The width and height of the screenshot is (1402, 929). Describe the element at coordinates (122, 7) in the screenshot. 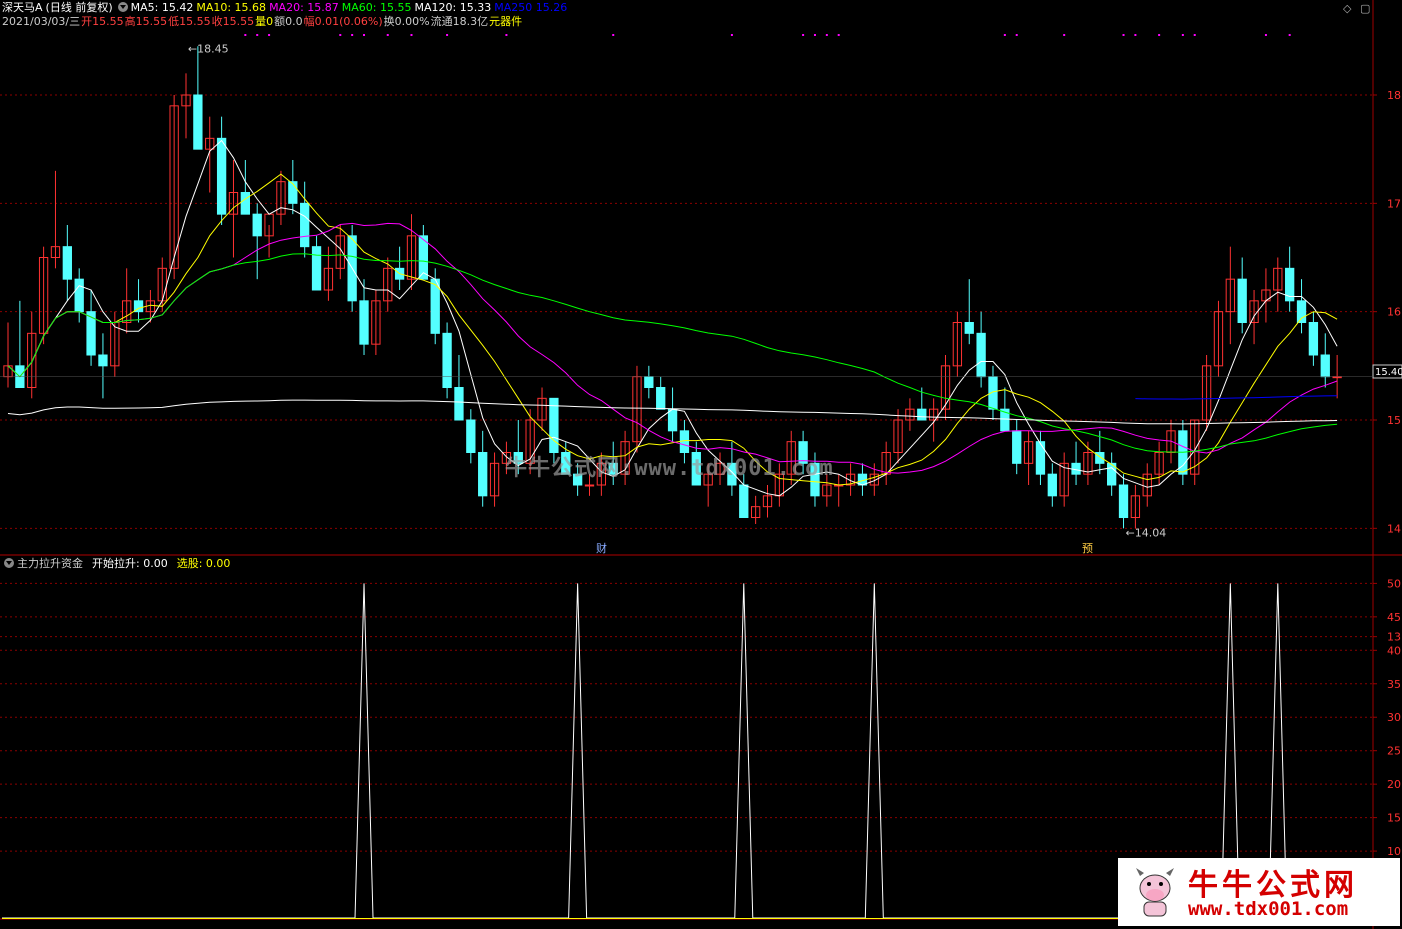

I see `dropdown-icon` at that location.